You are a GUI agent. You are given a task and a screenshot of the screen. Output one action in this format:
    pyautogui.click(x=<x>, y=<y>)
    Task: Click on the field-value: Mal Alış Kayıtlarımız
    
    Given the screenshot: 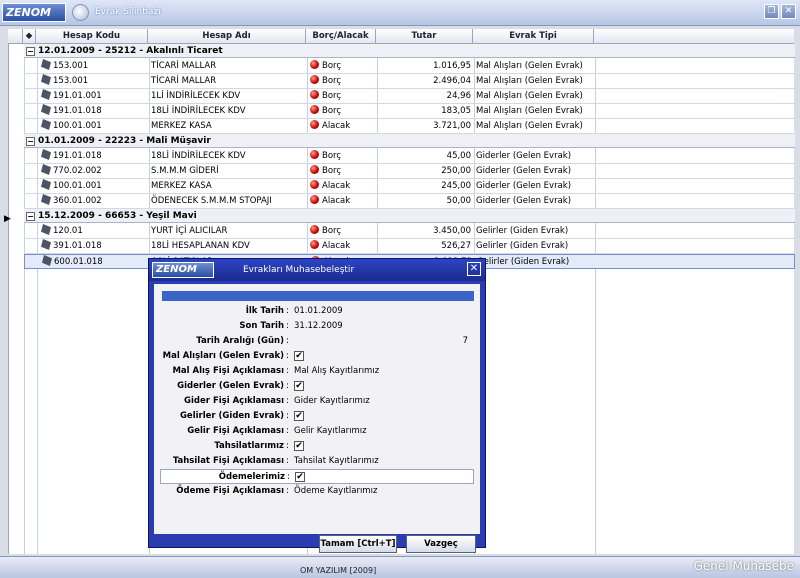 What is the action you would take?
    pyautogui.click(x=336, y=371)
    